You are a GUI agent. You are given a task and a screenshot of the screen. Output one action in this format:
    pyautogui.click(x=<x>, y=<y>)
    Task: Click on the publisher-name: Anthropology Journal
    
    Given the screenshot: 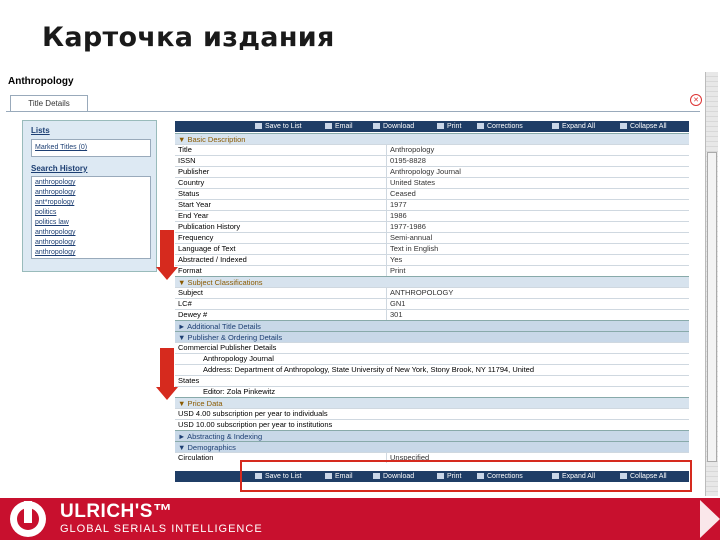 What is the action you would take?
    pyautogui.click(x=432, y=358)
    